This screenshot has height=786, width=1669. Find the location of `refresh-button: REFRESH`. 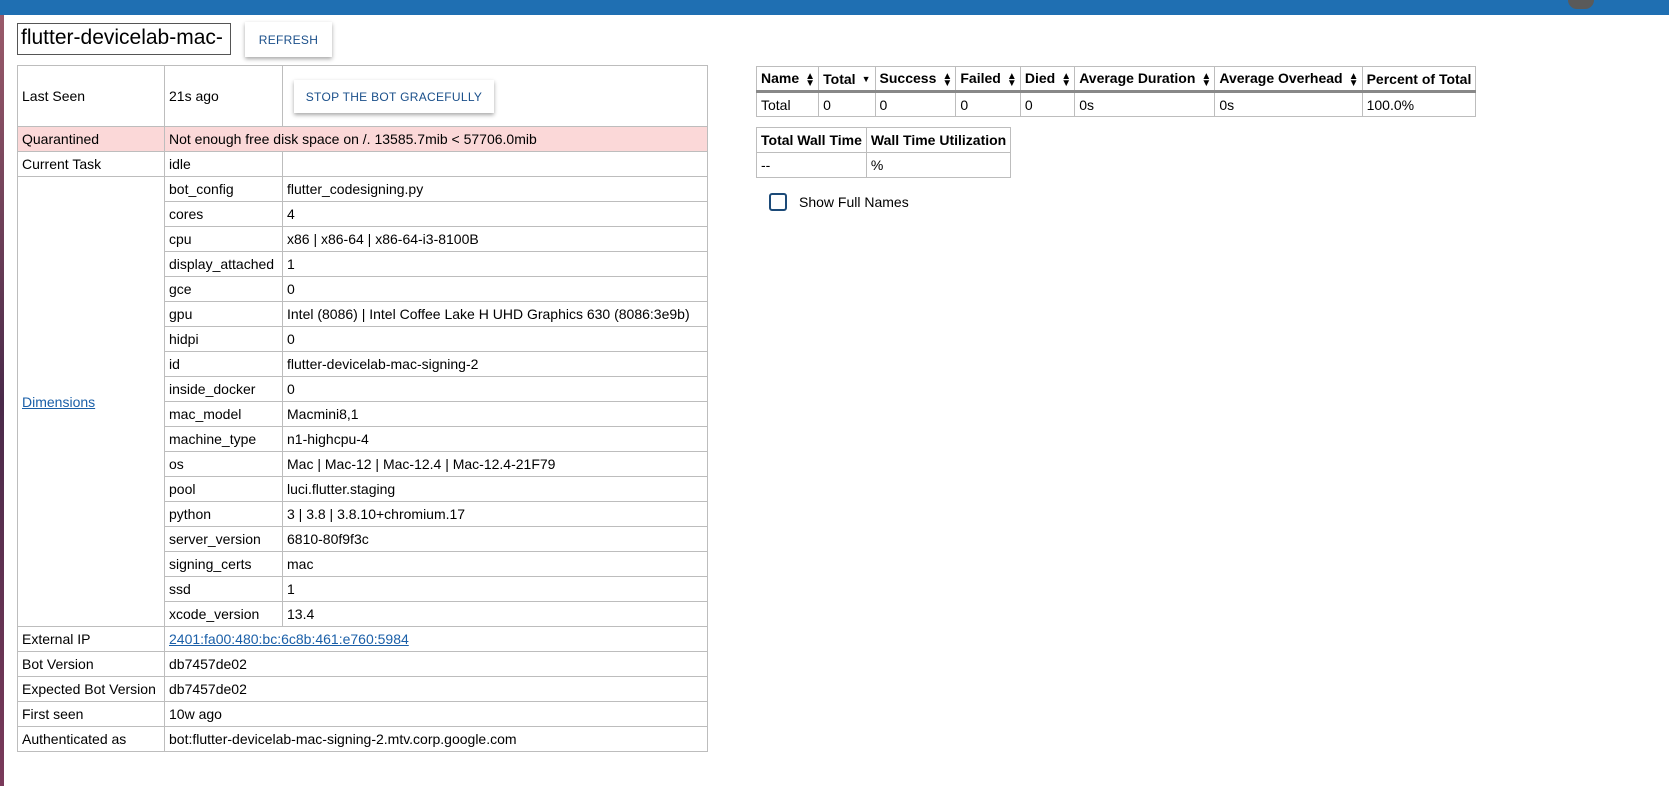

refresh-button: REFRESH is located at coordinates (288, 39).